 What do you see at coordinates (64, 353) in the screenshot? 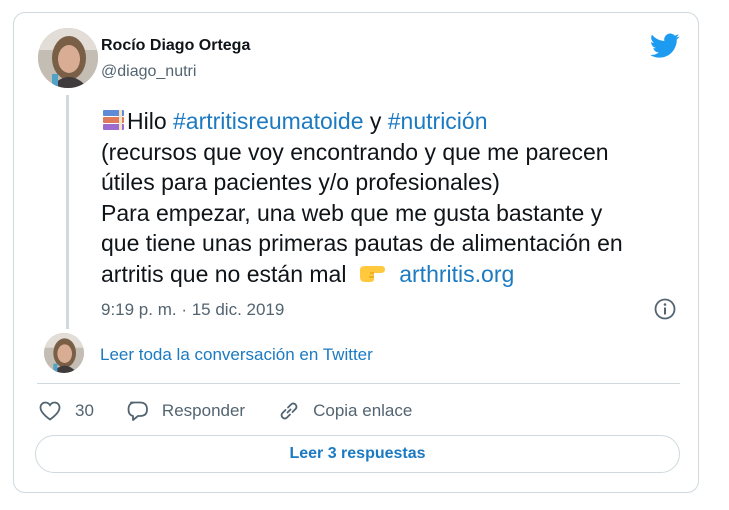
I see `conversation-avatar` at bounding box center [64, 353].